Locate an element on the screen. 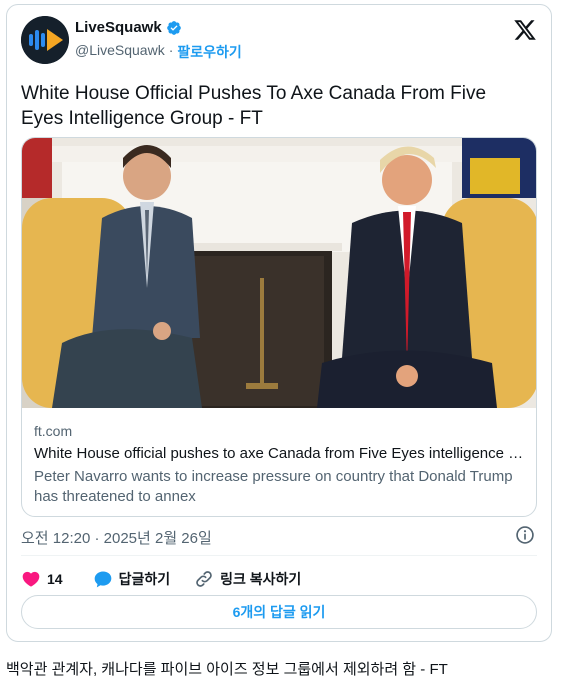  tweet-timestamp: 오전 12:20 · 2025년 2월 26일 is located at coordinates (116, 537).